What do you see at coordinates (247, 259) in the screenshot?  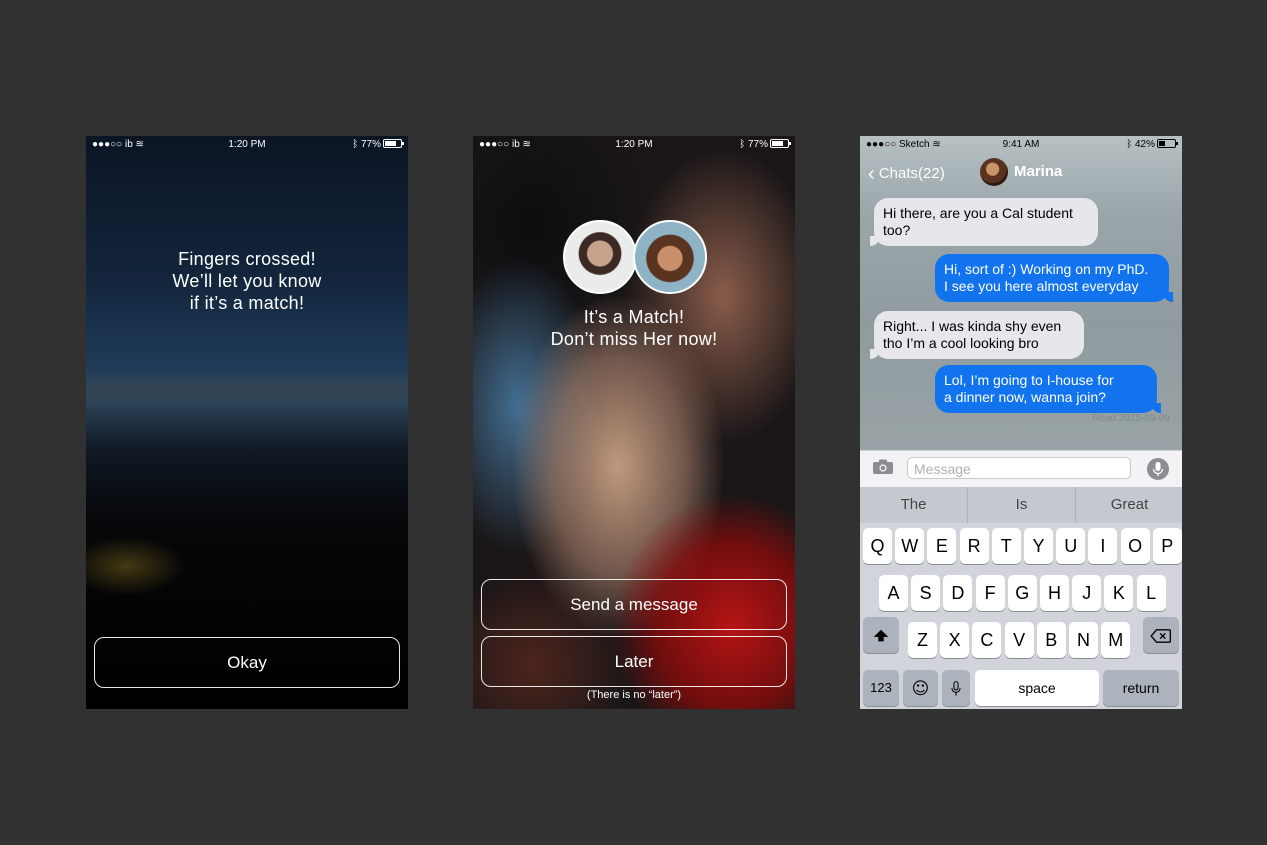 I see `message-line: Fingers crossed!` at bounding box center [247, 259].